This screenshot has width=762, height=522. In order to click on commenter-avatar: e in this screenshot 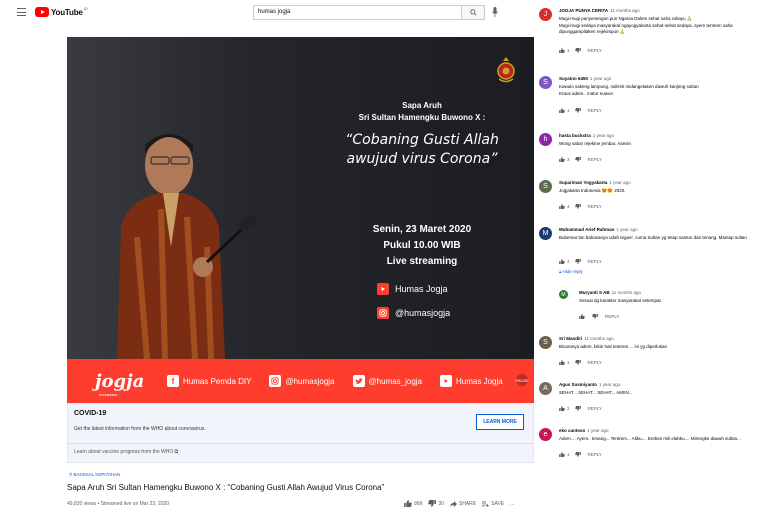, I will do `click(545, 434)`.